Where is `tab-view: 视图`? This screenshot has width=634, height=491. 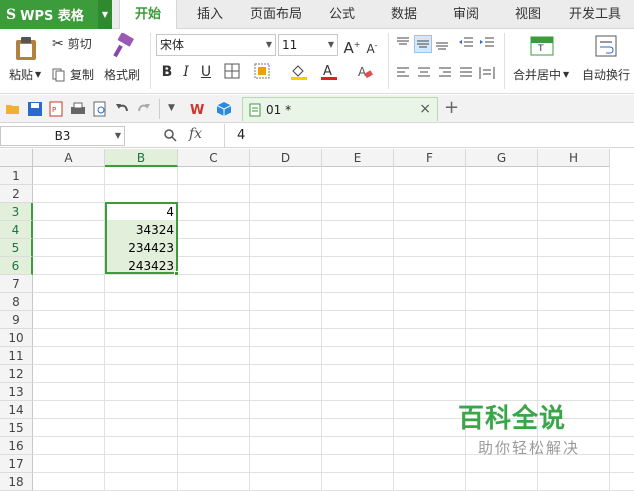
tab-view: 视图 is located at coordinates (528, 14).